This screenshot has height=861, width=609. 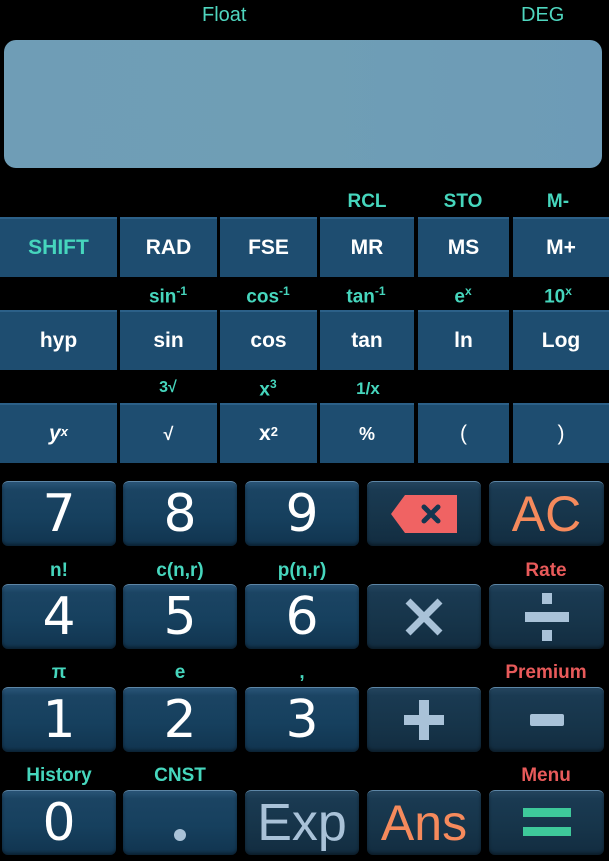 I want to click on rad-button: RAD, so click(x=168, y=247).